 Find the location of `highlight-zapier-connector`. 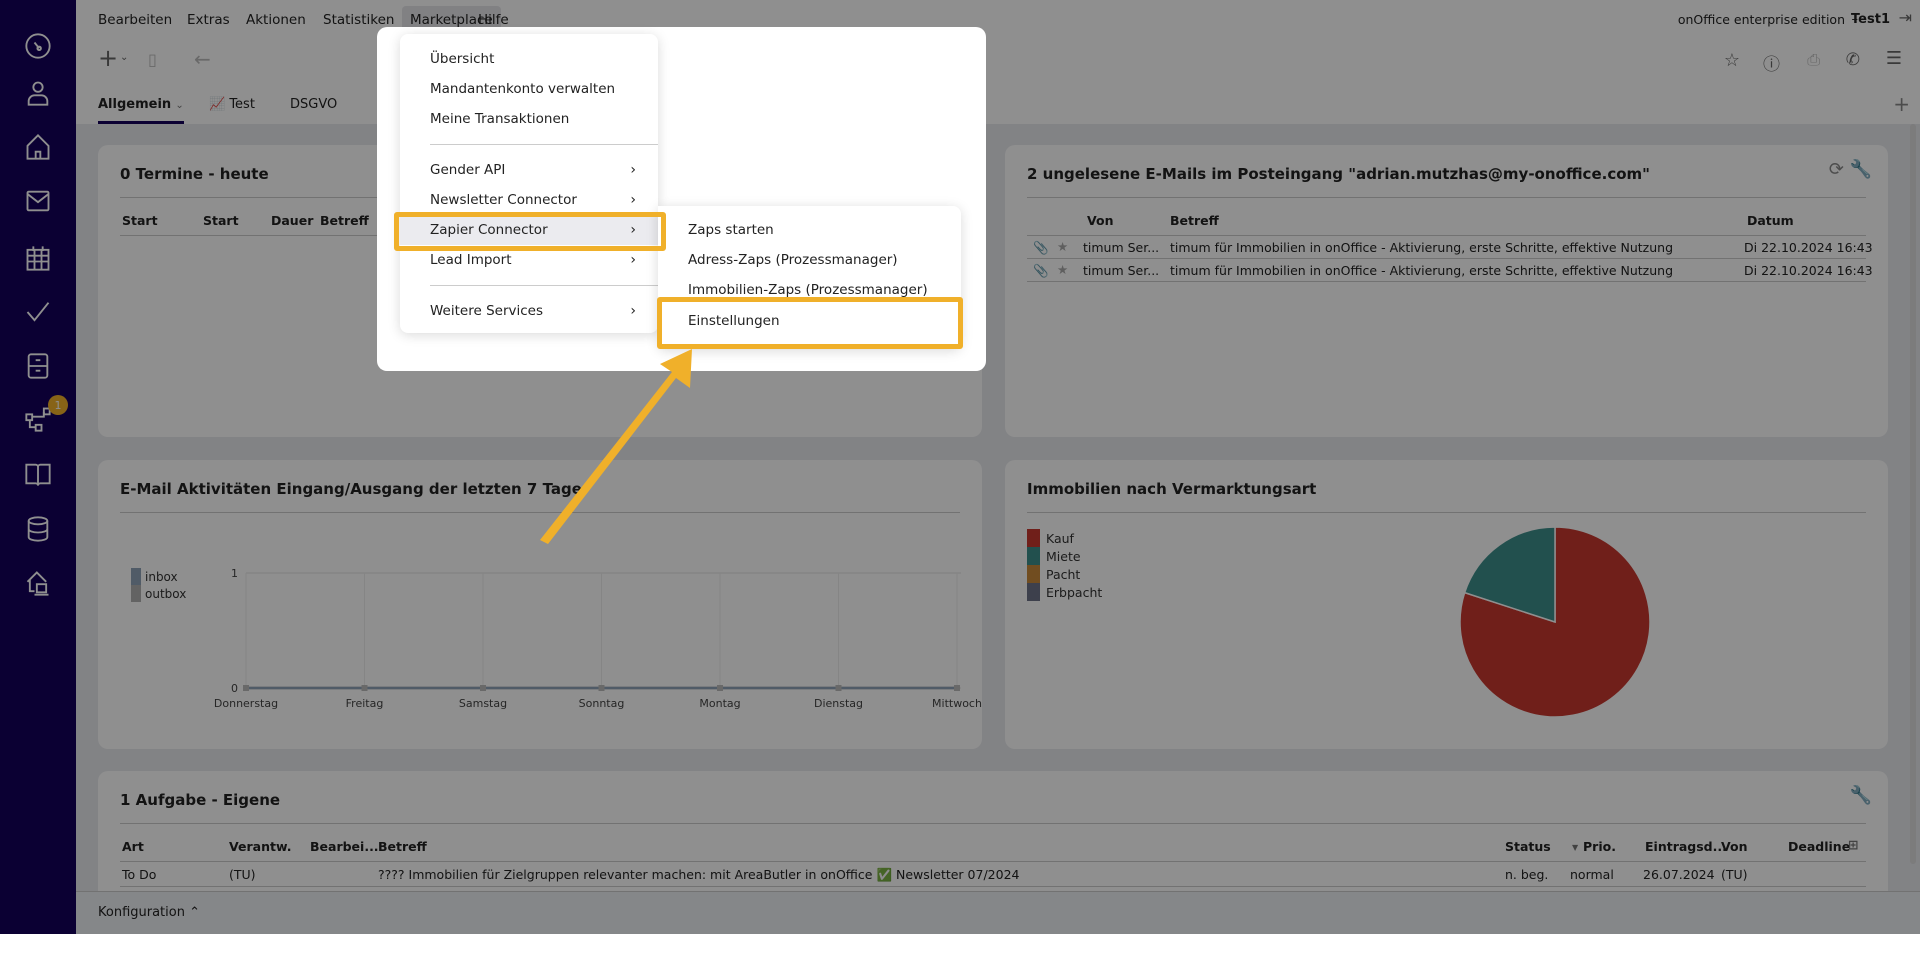

highlight-zapier-connector is located at coordinates (530, 231).